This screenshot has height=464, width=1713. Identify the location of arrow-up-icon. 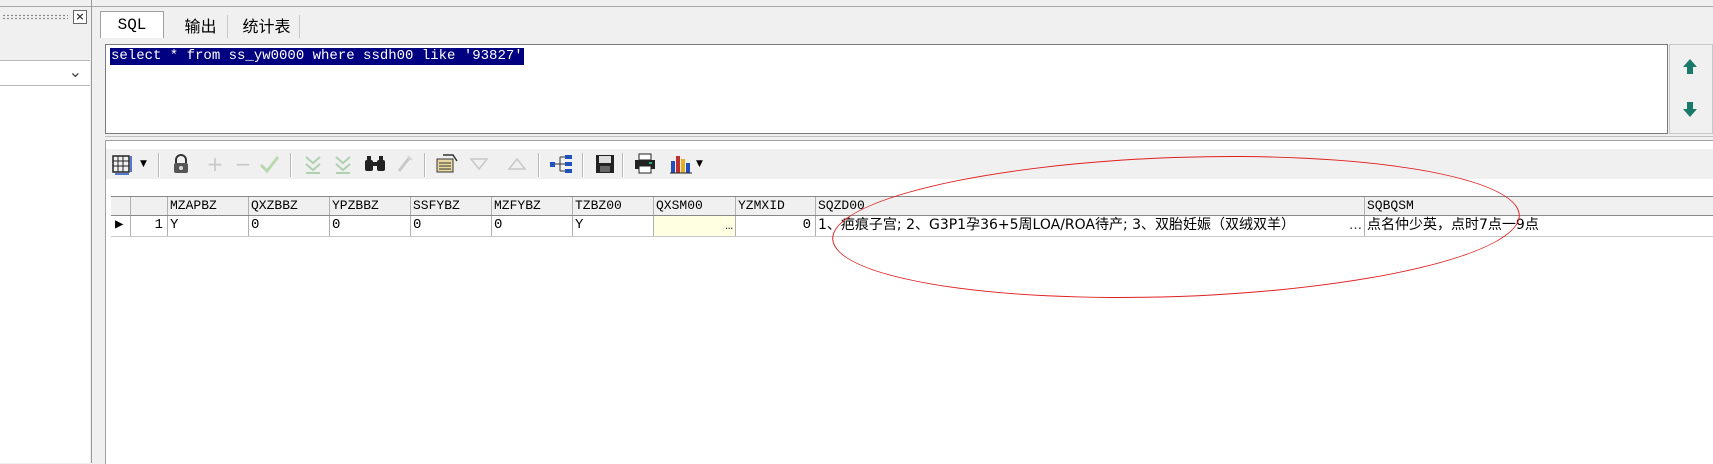
(1690, 67).